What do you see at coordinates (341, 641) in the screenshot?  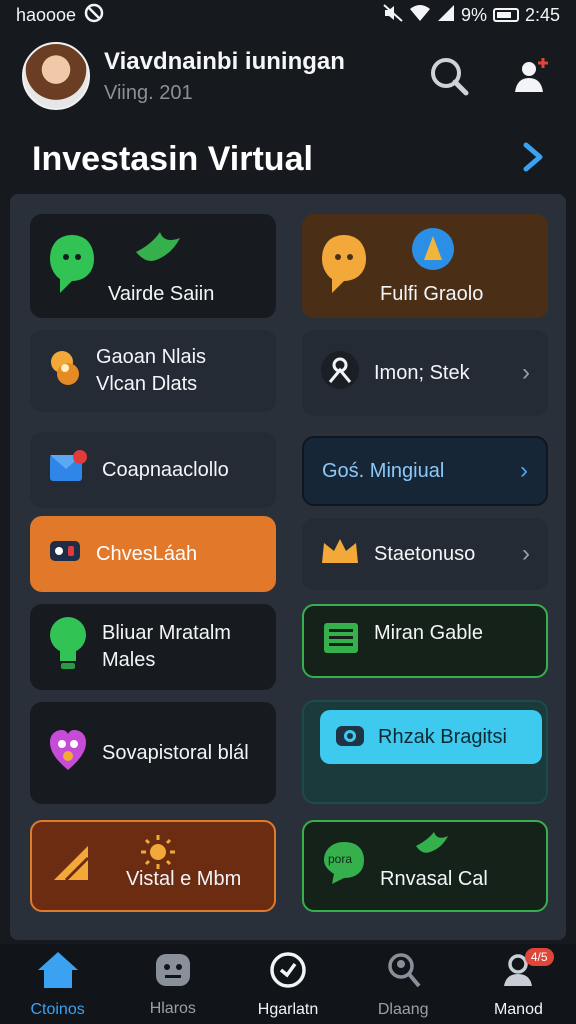 I see `table-icon` at bounding box center [341, 641].